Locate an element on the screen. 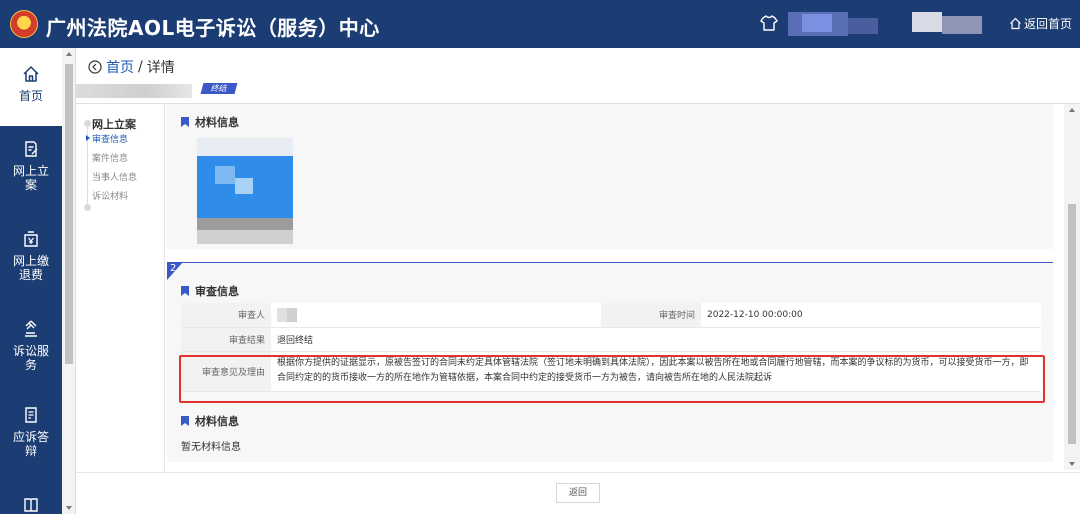 This screenshot has width=1080, height=514. status-badge: 终结 is located at coordinates (219, 88).